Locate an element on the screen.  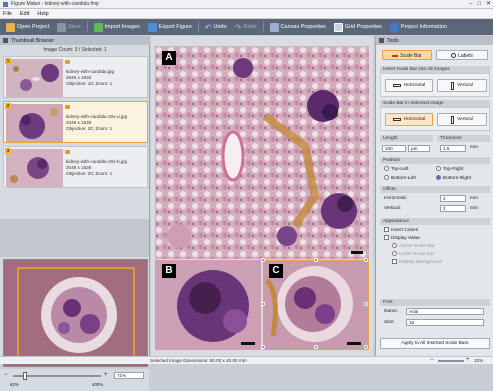
font-name-select: Arial is located at coordinates (445, 311).